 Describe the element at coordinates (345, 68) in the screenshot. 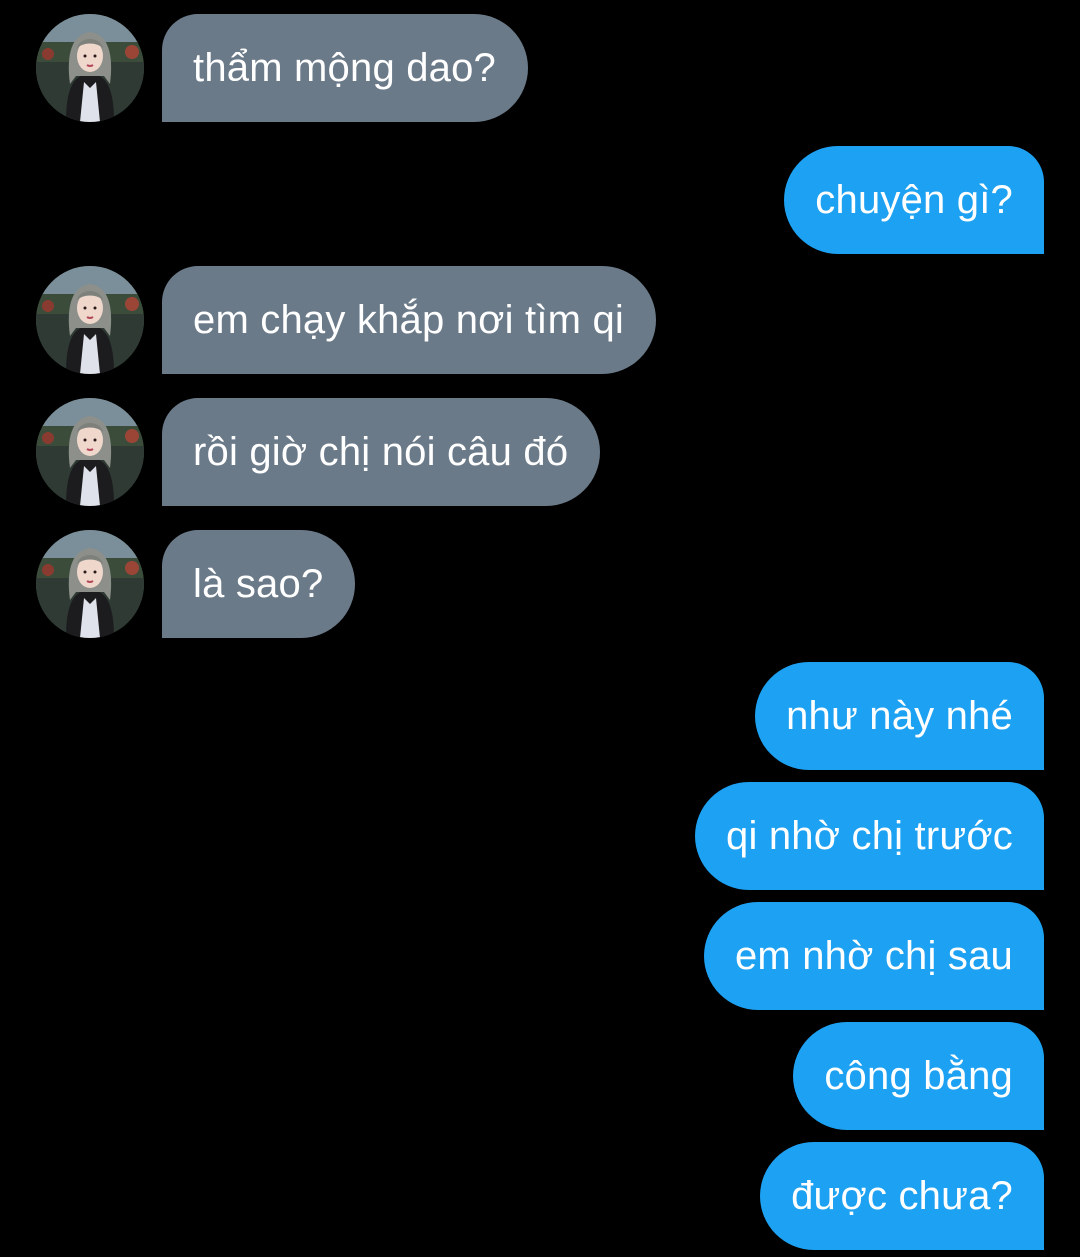

I see `incoming-message-bubble: thẩm mộng dao?` at that location.